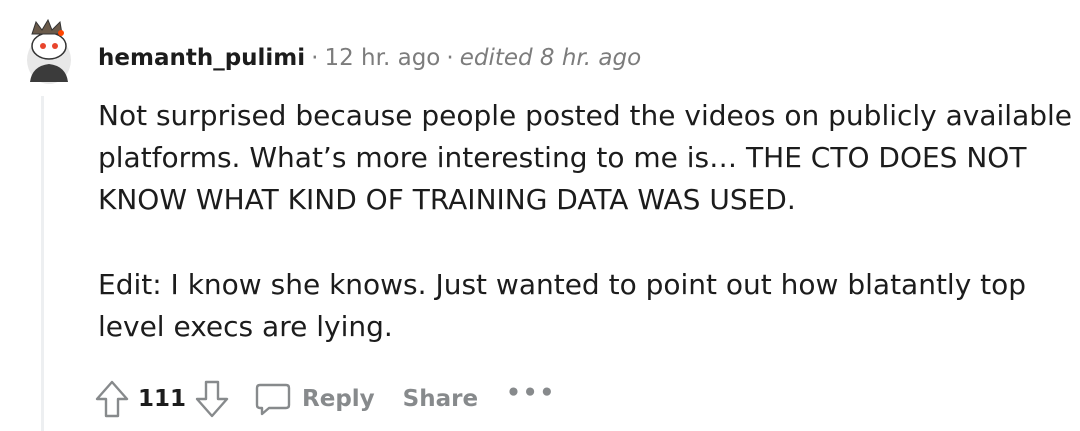 This screenshot has width=1080, height=431. I want to click on chat-bubble-icon, so click(273, 399).